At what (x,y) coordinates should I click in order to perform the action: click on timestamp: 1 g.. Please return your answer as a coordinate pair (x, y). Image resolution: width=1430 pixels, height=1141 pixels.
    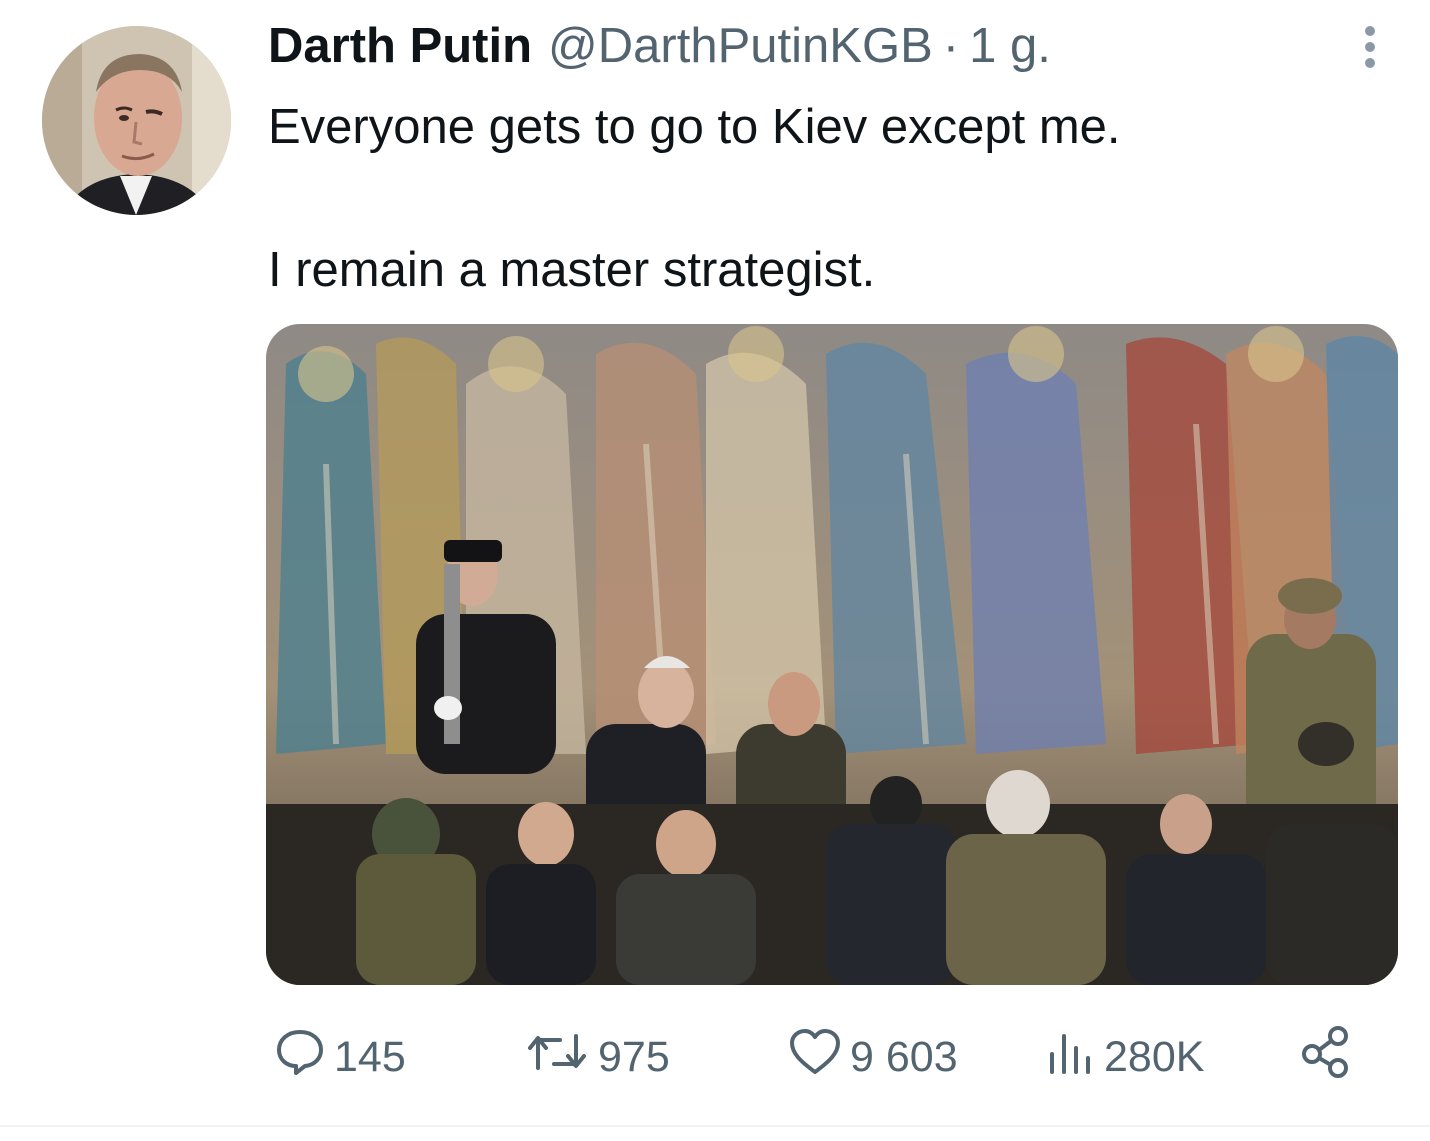
    Looking at the image, I should click on (1010, 46).